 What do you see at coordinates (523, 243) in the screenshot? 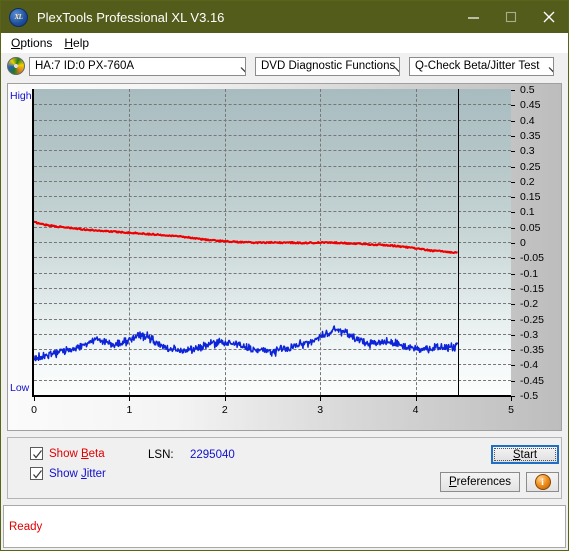
I see `y-axis-tick-label: 0` at bounding box center [523, 243].